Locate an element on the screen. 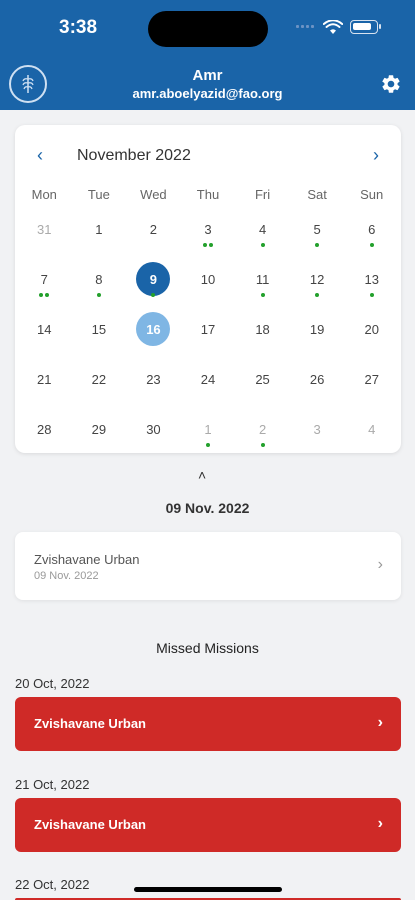 This screenshot has width=415, height=900. calendar-day: 9 is located at coordinates (153, 284).